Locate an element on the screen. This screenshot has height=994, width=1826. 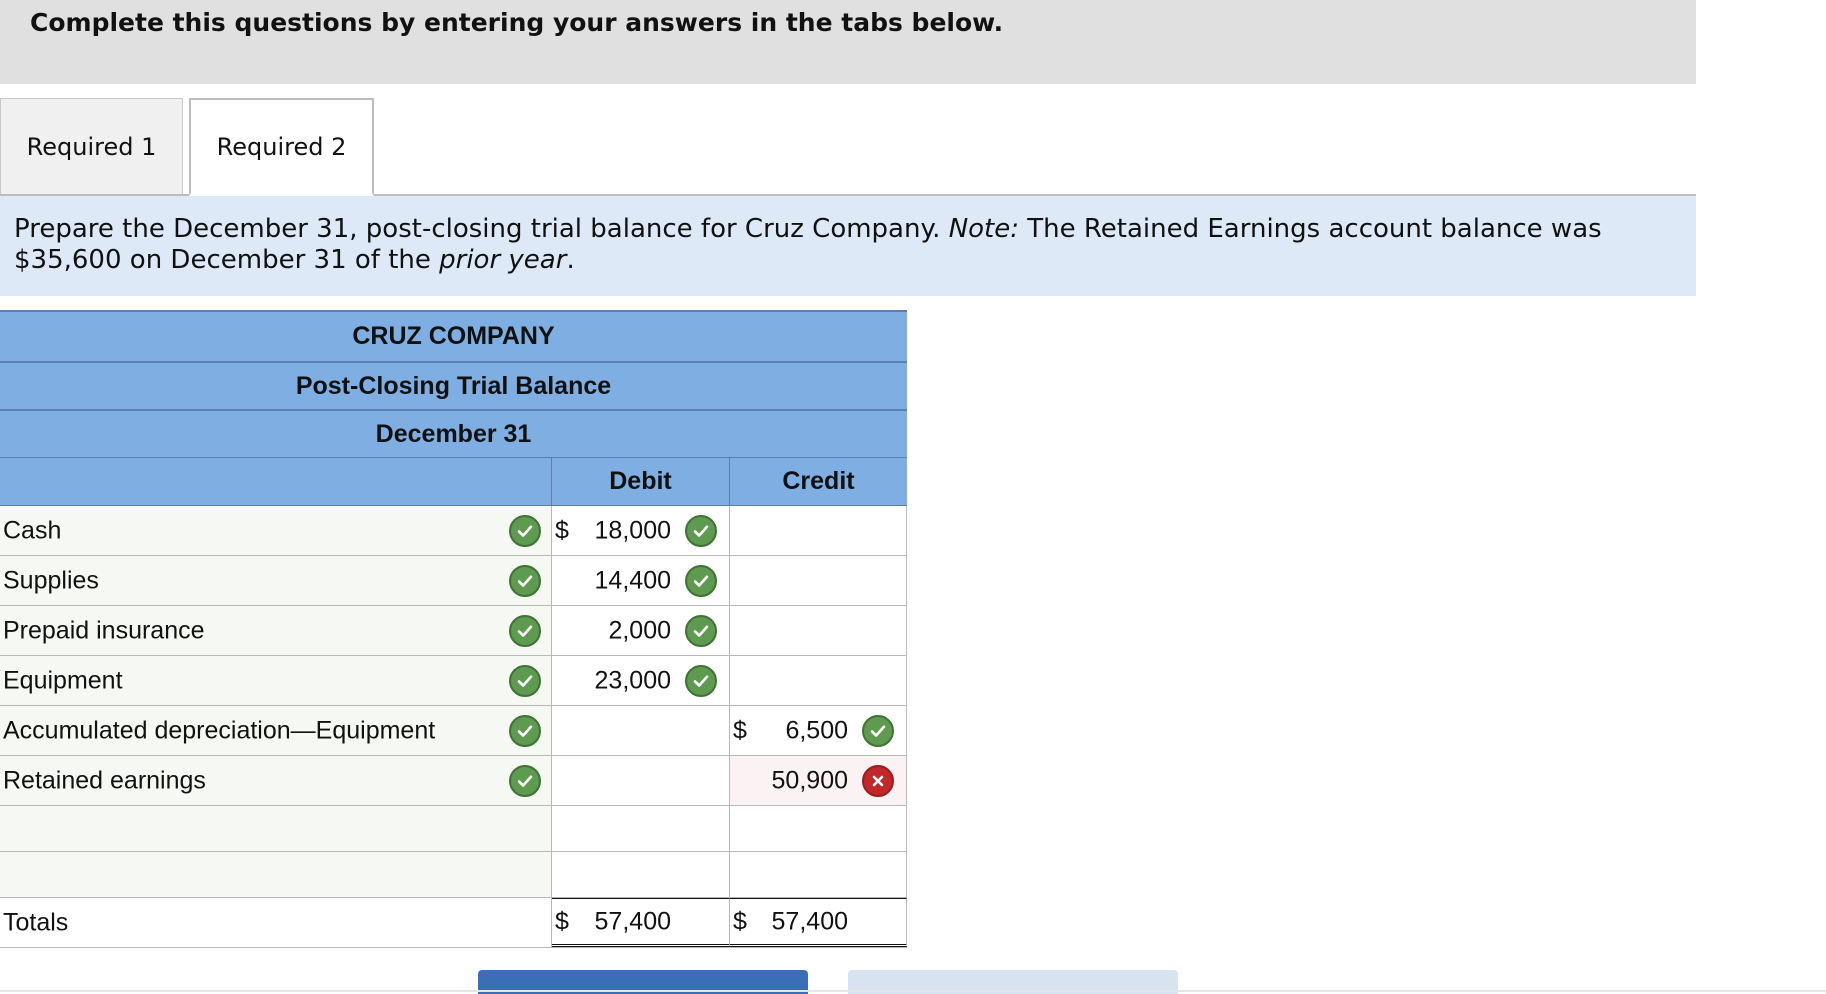
table-row: Retained earnings 50,900 is located at coordinates (453, 781).